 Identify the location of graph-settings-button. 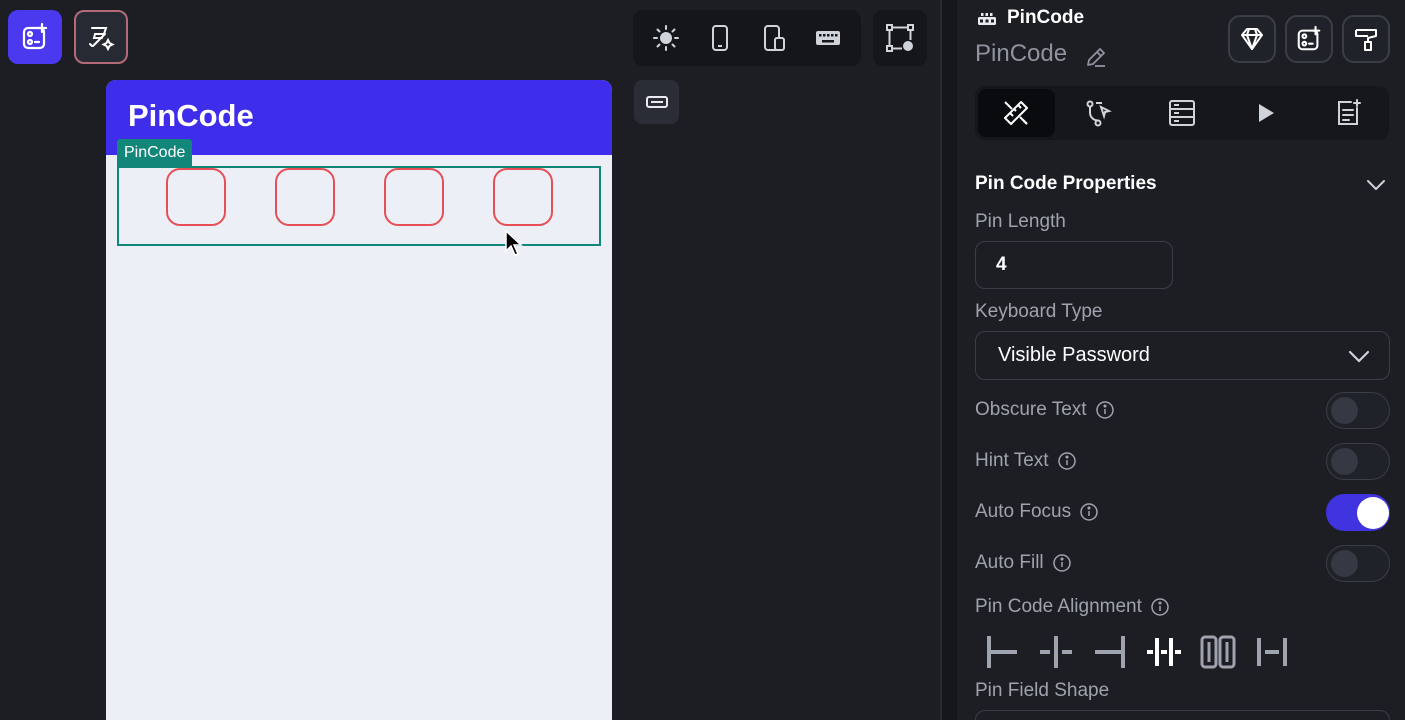
(900, 38).